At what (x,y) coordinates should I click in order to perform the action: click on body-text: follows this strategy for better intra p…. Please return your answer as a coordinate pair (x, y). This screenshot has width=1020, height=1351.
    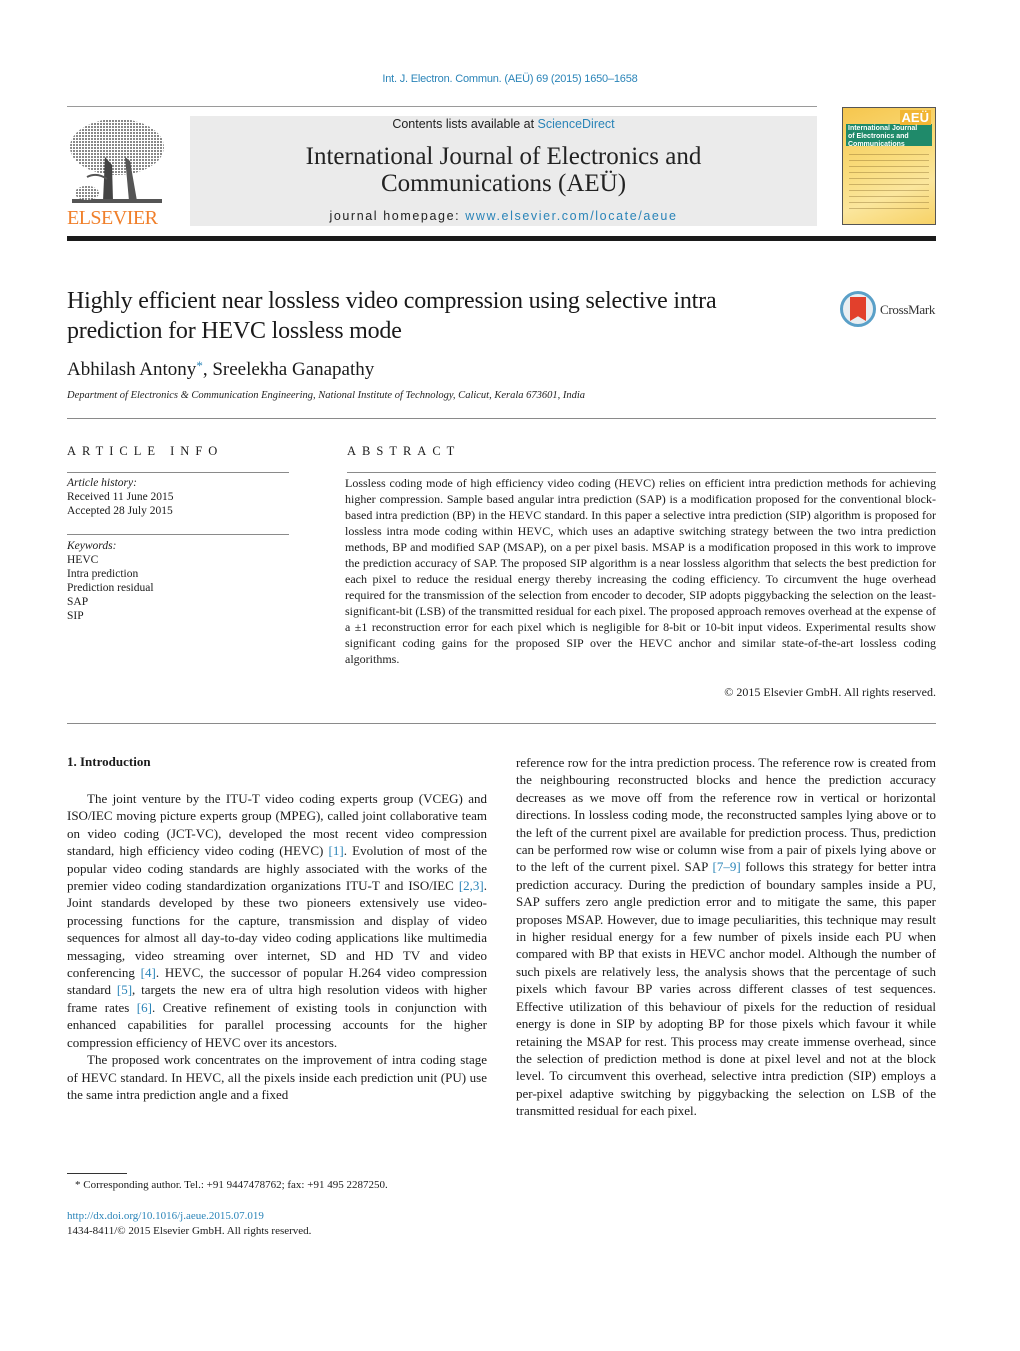
    Looking at the image, I should click on (726, 989).